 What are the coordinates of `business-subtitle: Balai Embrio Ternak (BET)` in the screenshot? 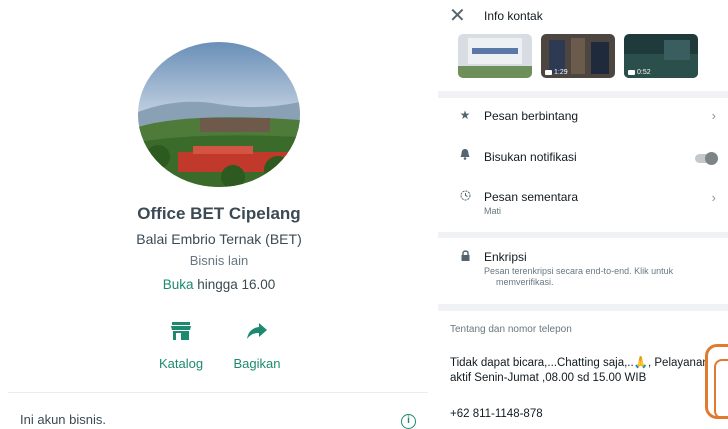 It's located at (219, 239).